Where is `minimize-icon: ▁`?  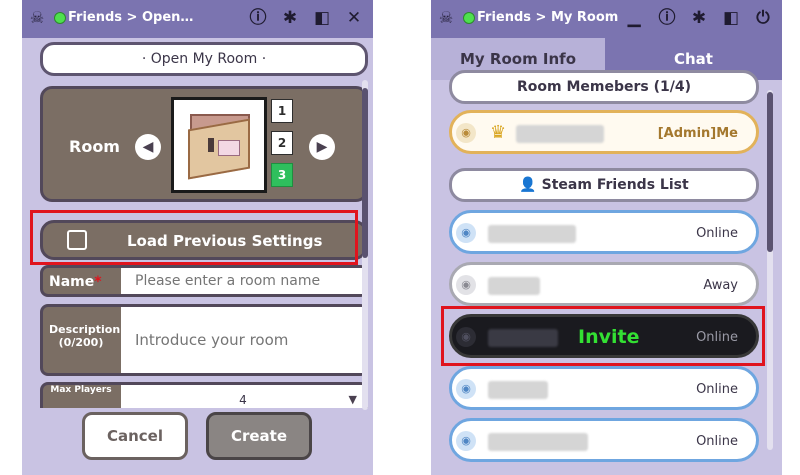 minimize-icon: ▁ is located at coordinates (634, 18).